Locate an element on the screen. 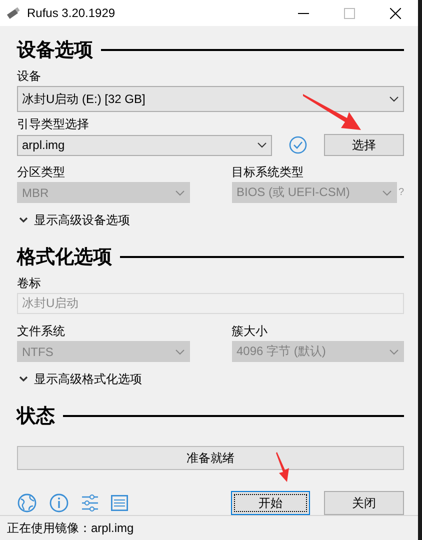 This screenshot has width=422, height=540. select-button: 选择 is located at coordinates (364, 145).